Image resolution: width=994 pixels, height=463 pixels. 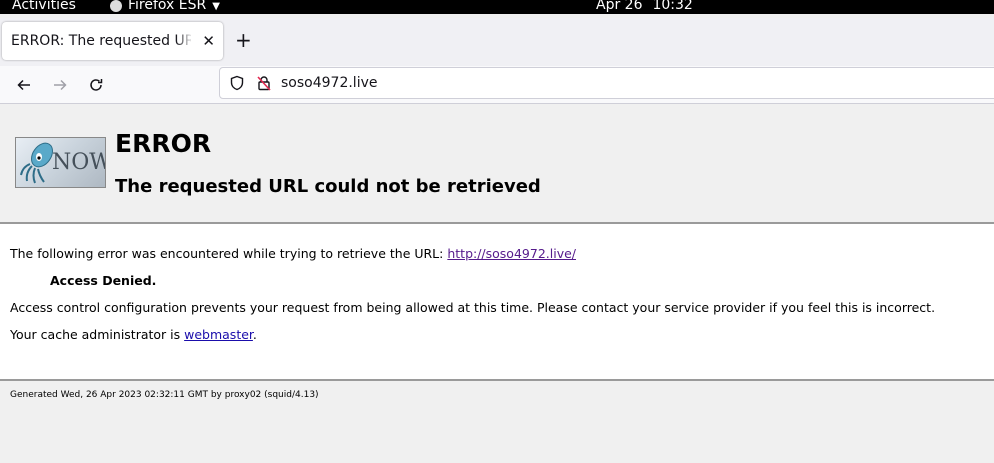 I want to click on forward-button, so click(x=60, y=85).